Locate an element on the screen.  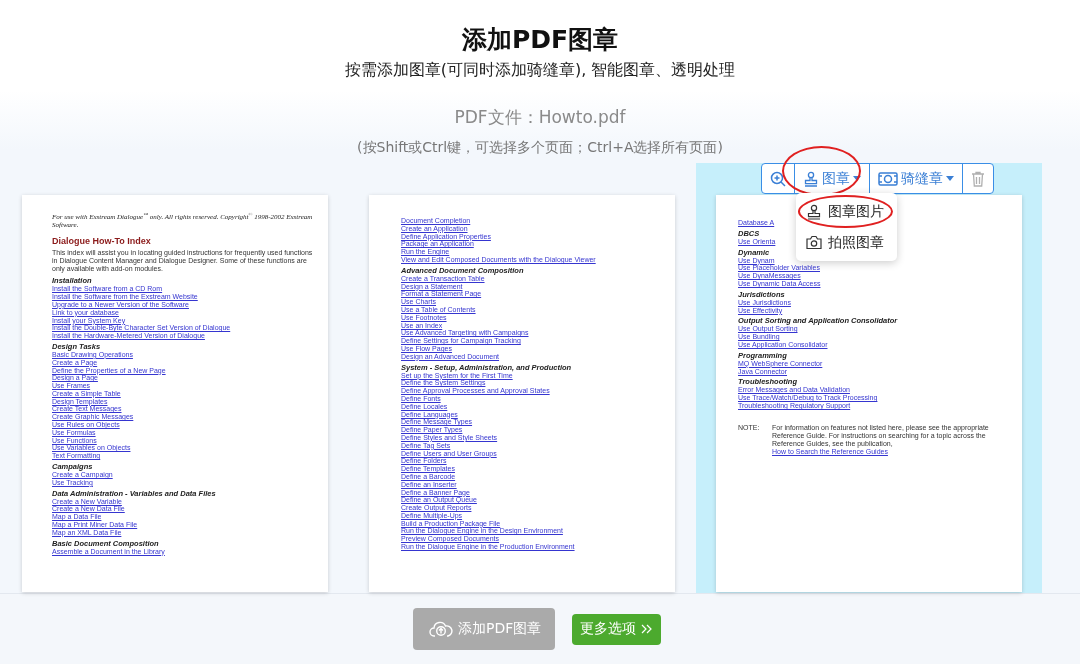
file-name-label: PDF文件：Howto.pdf is located at coordinates (540, 117).